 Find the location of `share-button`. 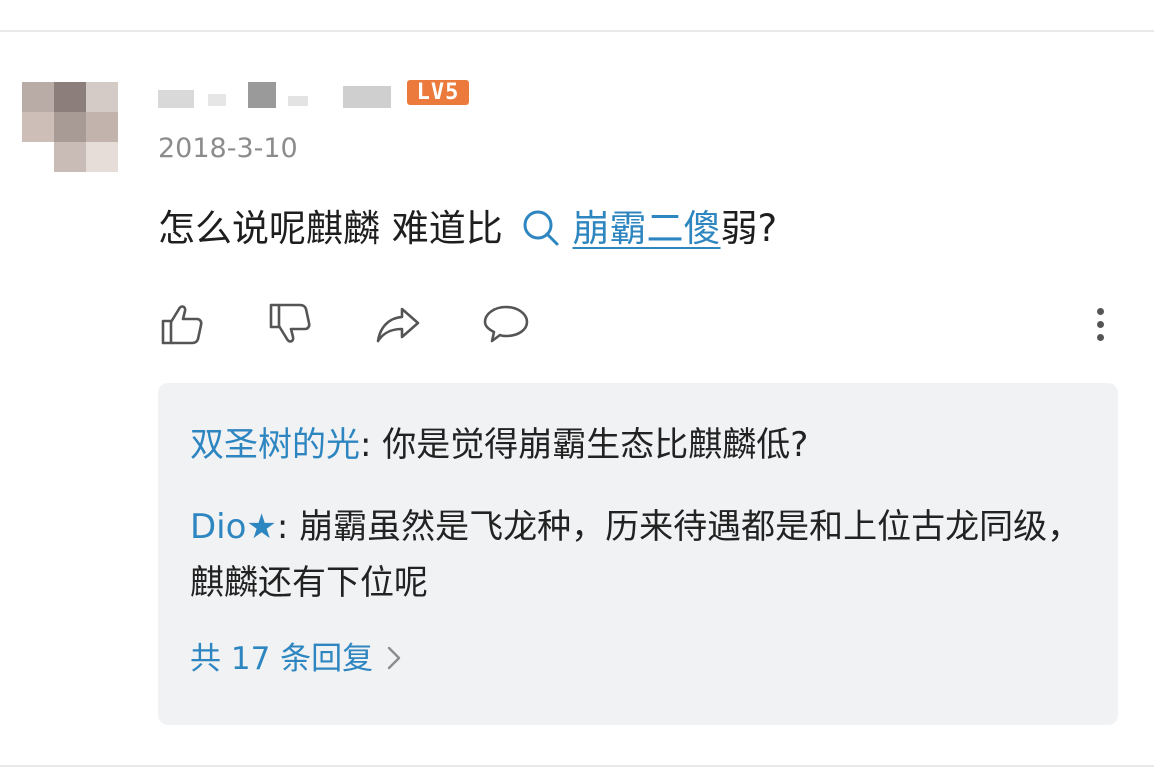

share-button is located at coordinates (398, 324).